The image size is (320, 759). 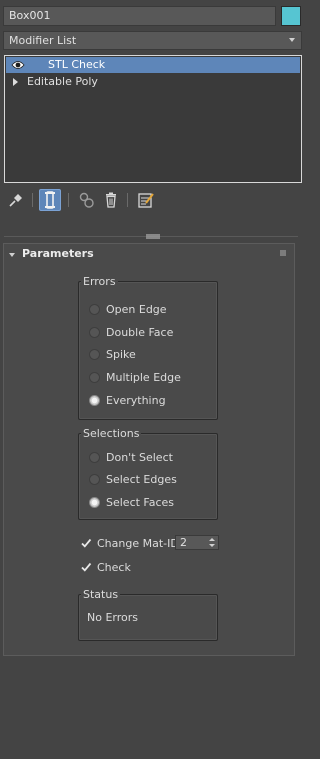 I want to click on radio-label: Multiple Edge, so click(x=143, y=377).